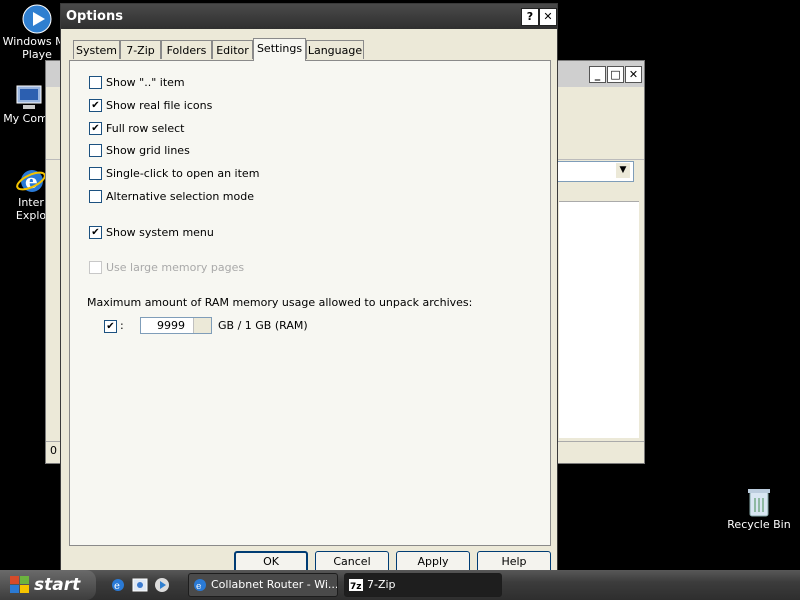 Image resolution: width=800 pixels, height=600 pixels. I want to click on 7zip-icon: 7z, so click(356, 585).